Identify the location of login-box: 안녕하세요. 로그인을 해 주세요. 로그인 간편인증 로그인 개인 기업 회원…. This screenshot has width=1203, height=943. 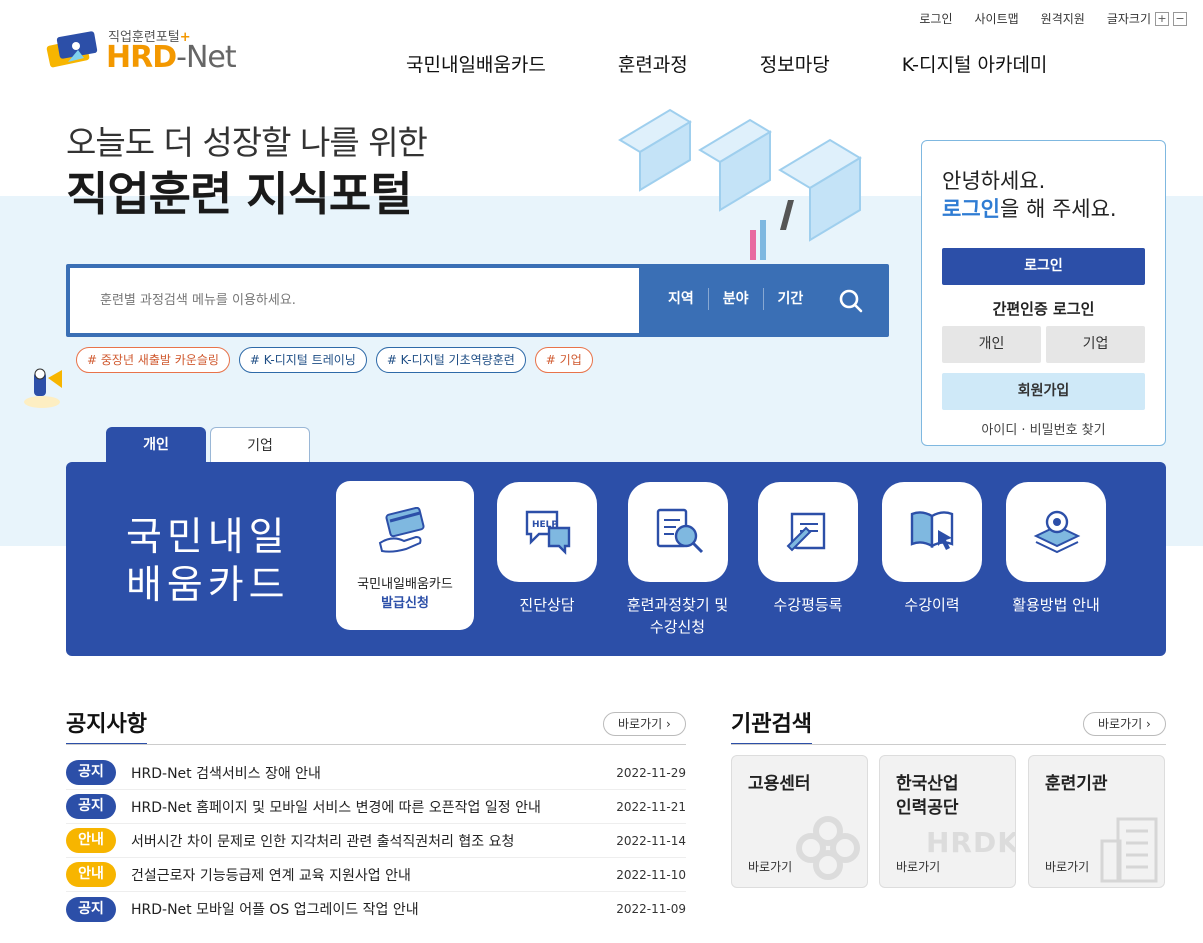
(1043, 293).